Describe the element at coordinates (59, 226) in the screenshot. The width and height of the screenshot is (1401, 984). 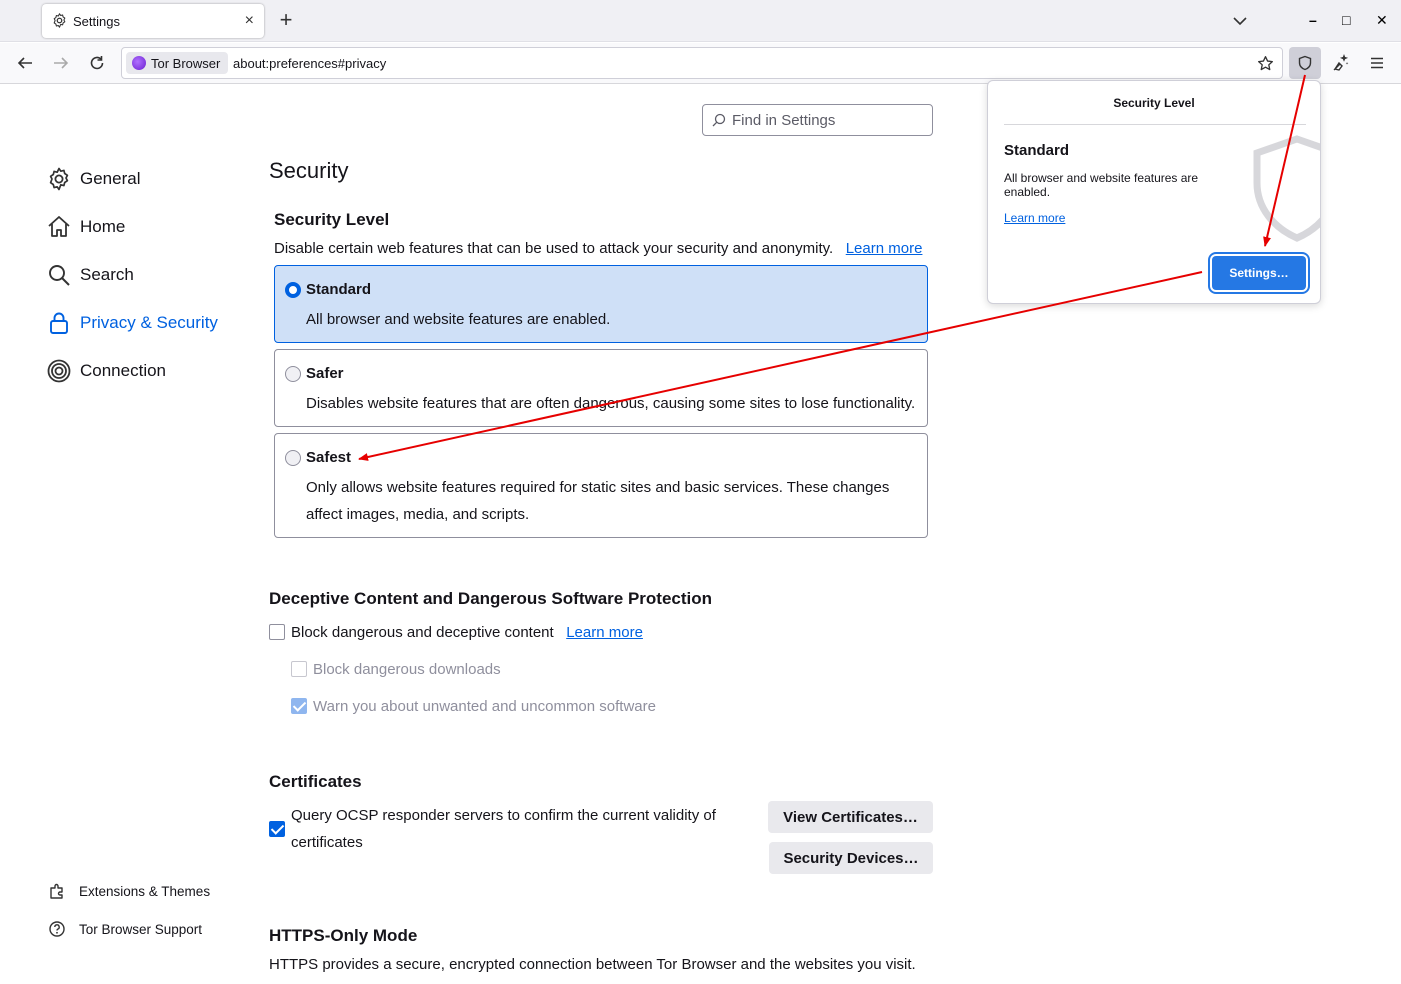
I see `home-icon` at that location.